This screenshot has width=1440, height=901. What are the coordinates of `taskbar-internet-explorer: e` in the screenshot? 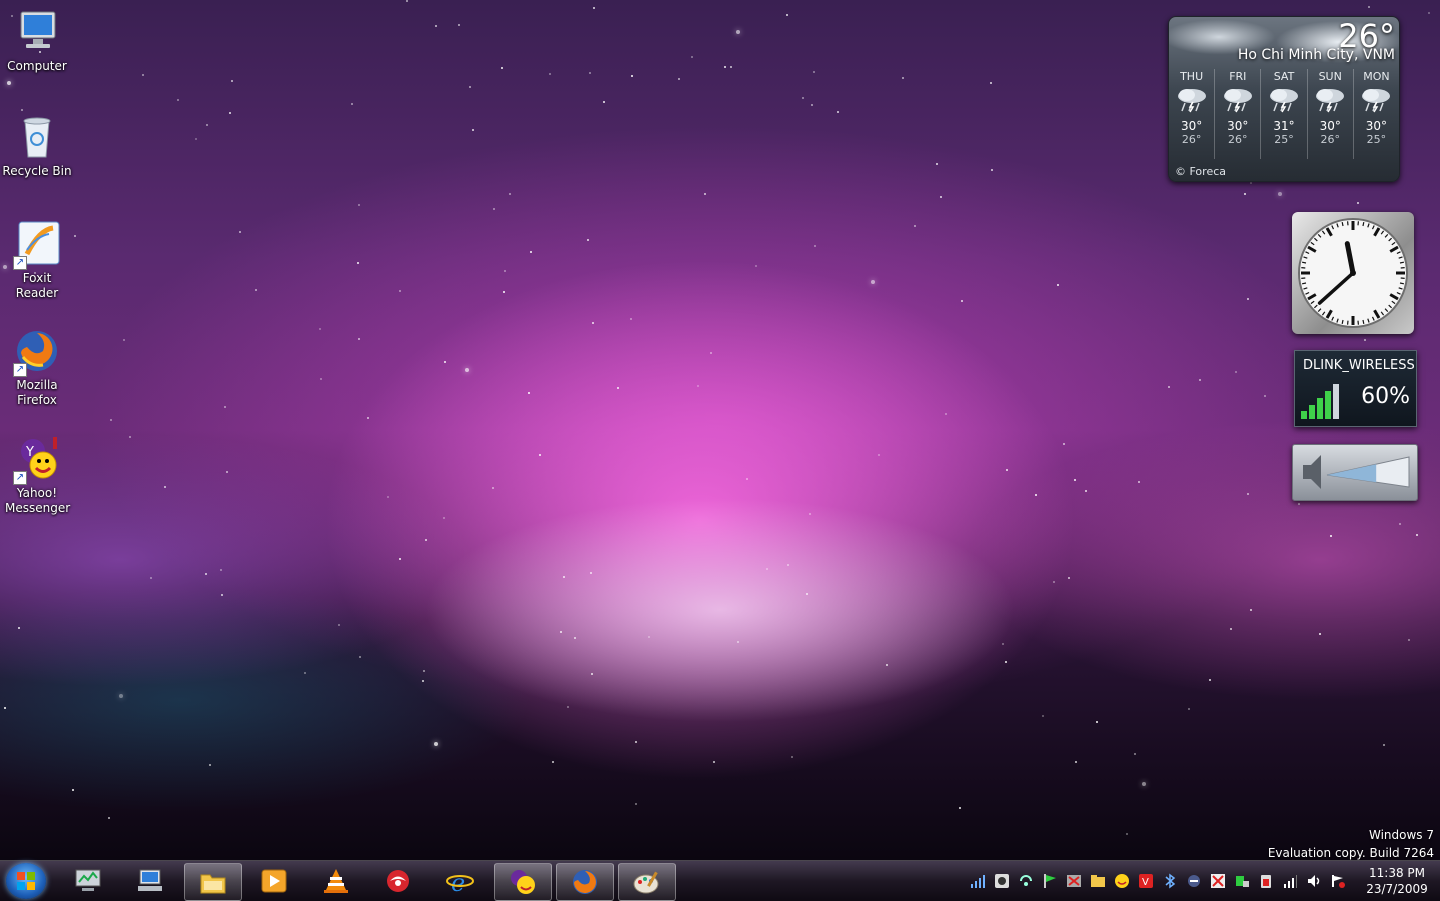 It's located at (460, 881).